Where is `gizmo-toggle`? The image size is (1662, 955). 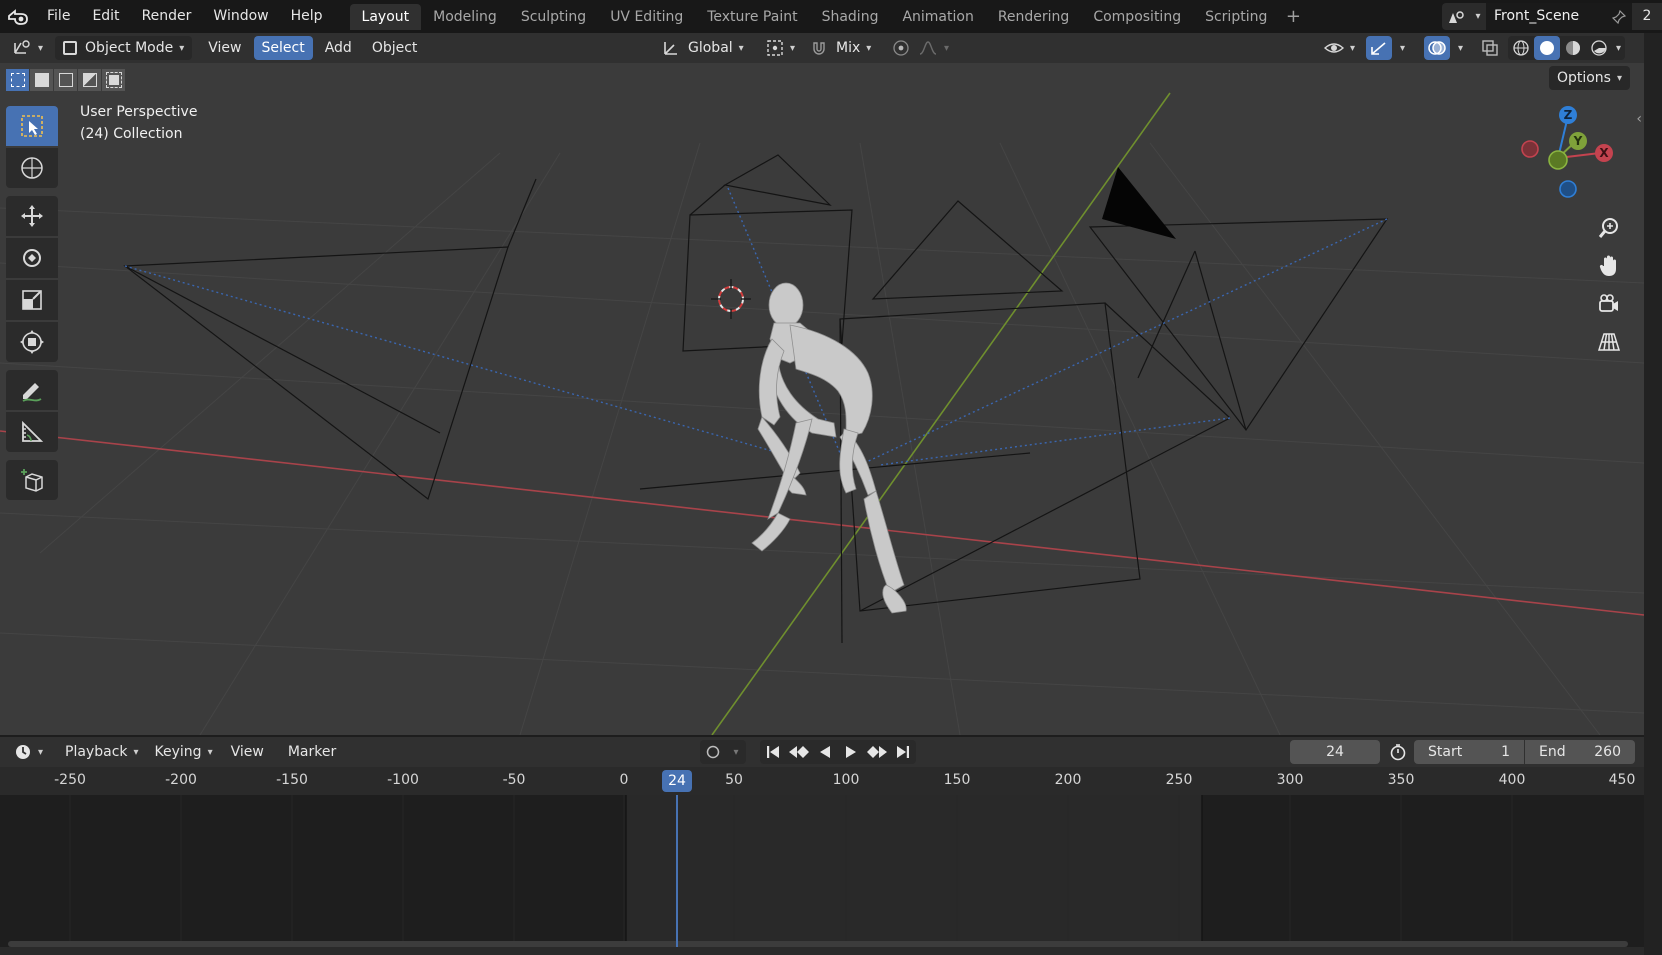
gizmo-toggle is located at coordinates (1379, 48).